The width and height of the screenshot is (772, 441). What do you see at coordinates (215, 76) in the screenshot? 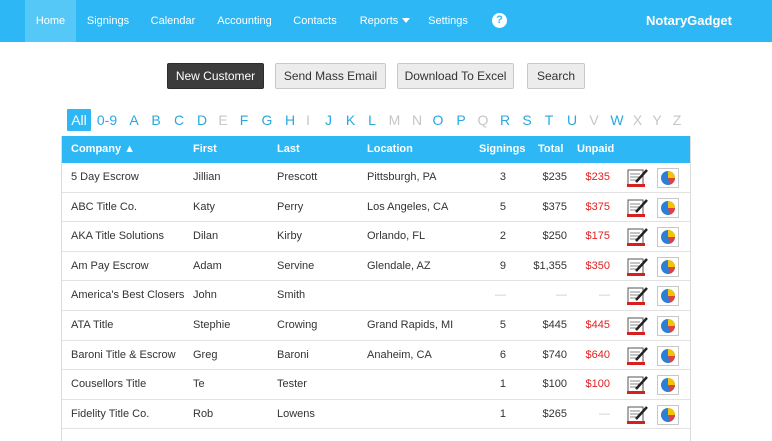
I see `new-customer-button: New Customer` at bounding box center [215, 76].